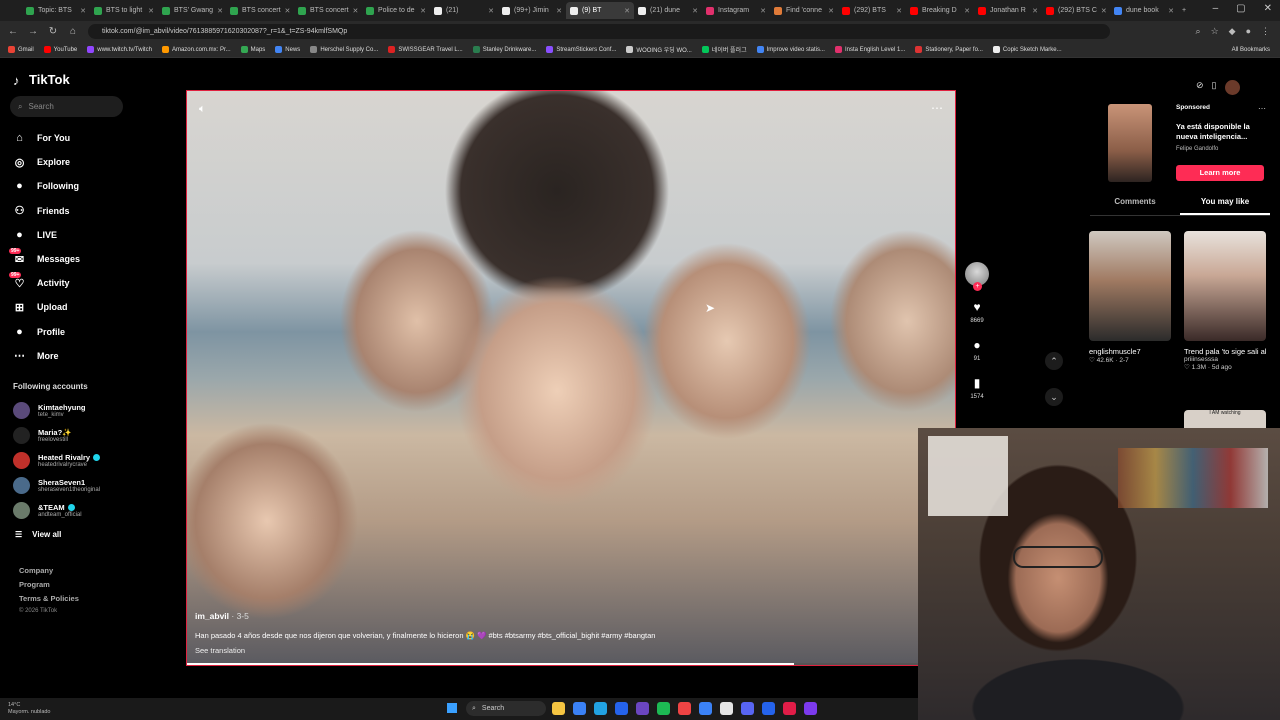  I want to click on learn-more-button: Learn more, so click(1220, 173).